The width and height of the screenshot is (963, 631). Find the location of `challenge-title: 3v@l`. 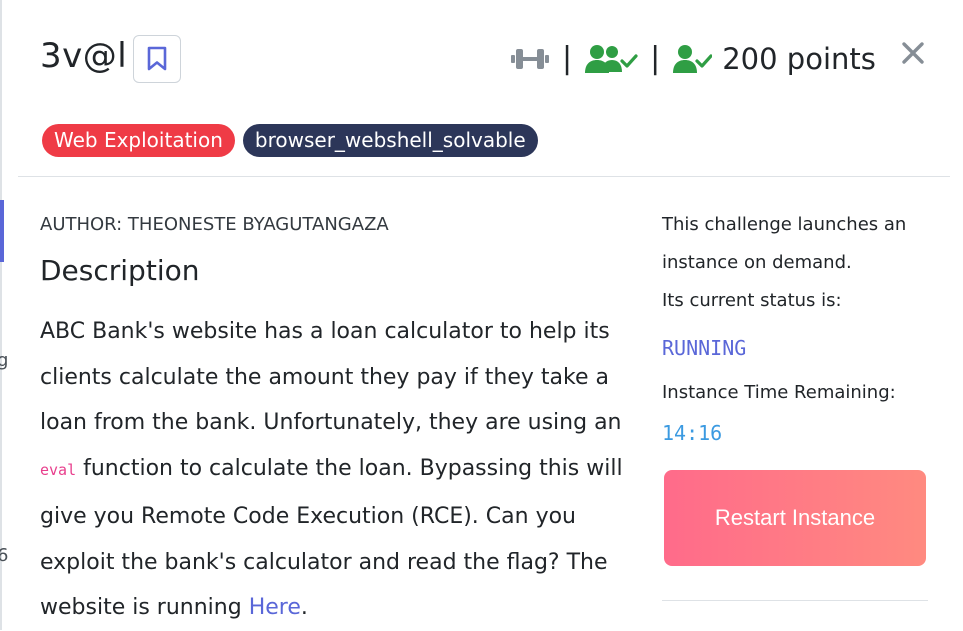

challenge-title: 3v@l is located at coordinates (84, 56).